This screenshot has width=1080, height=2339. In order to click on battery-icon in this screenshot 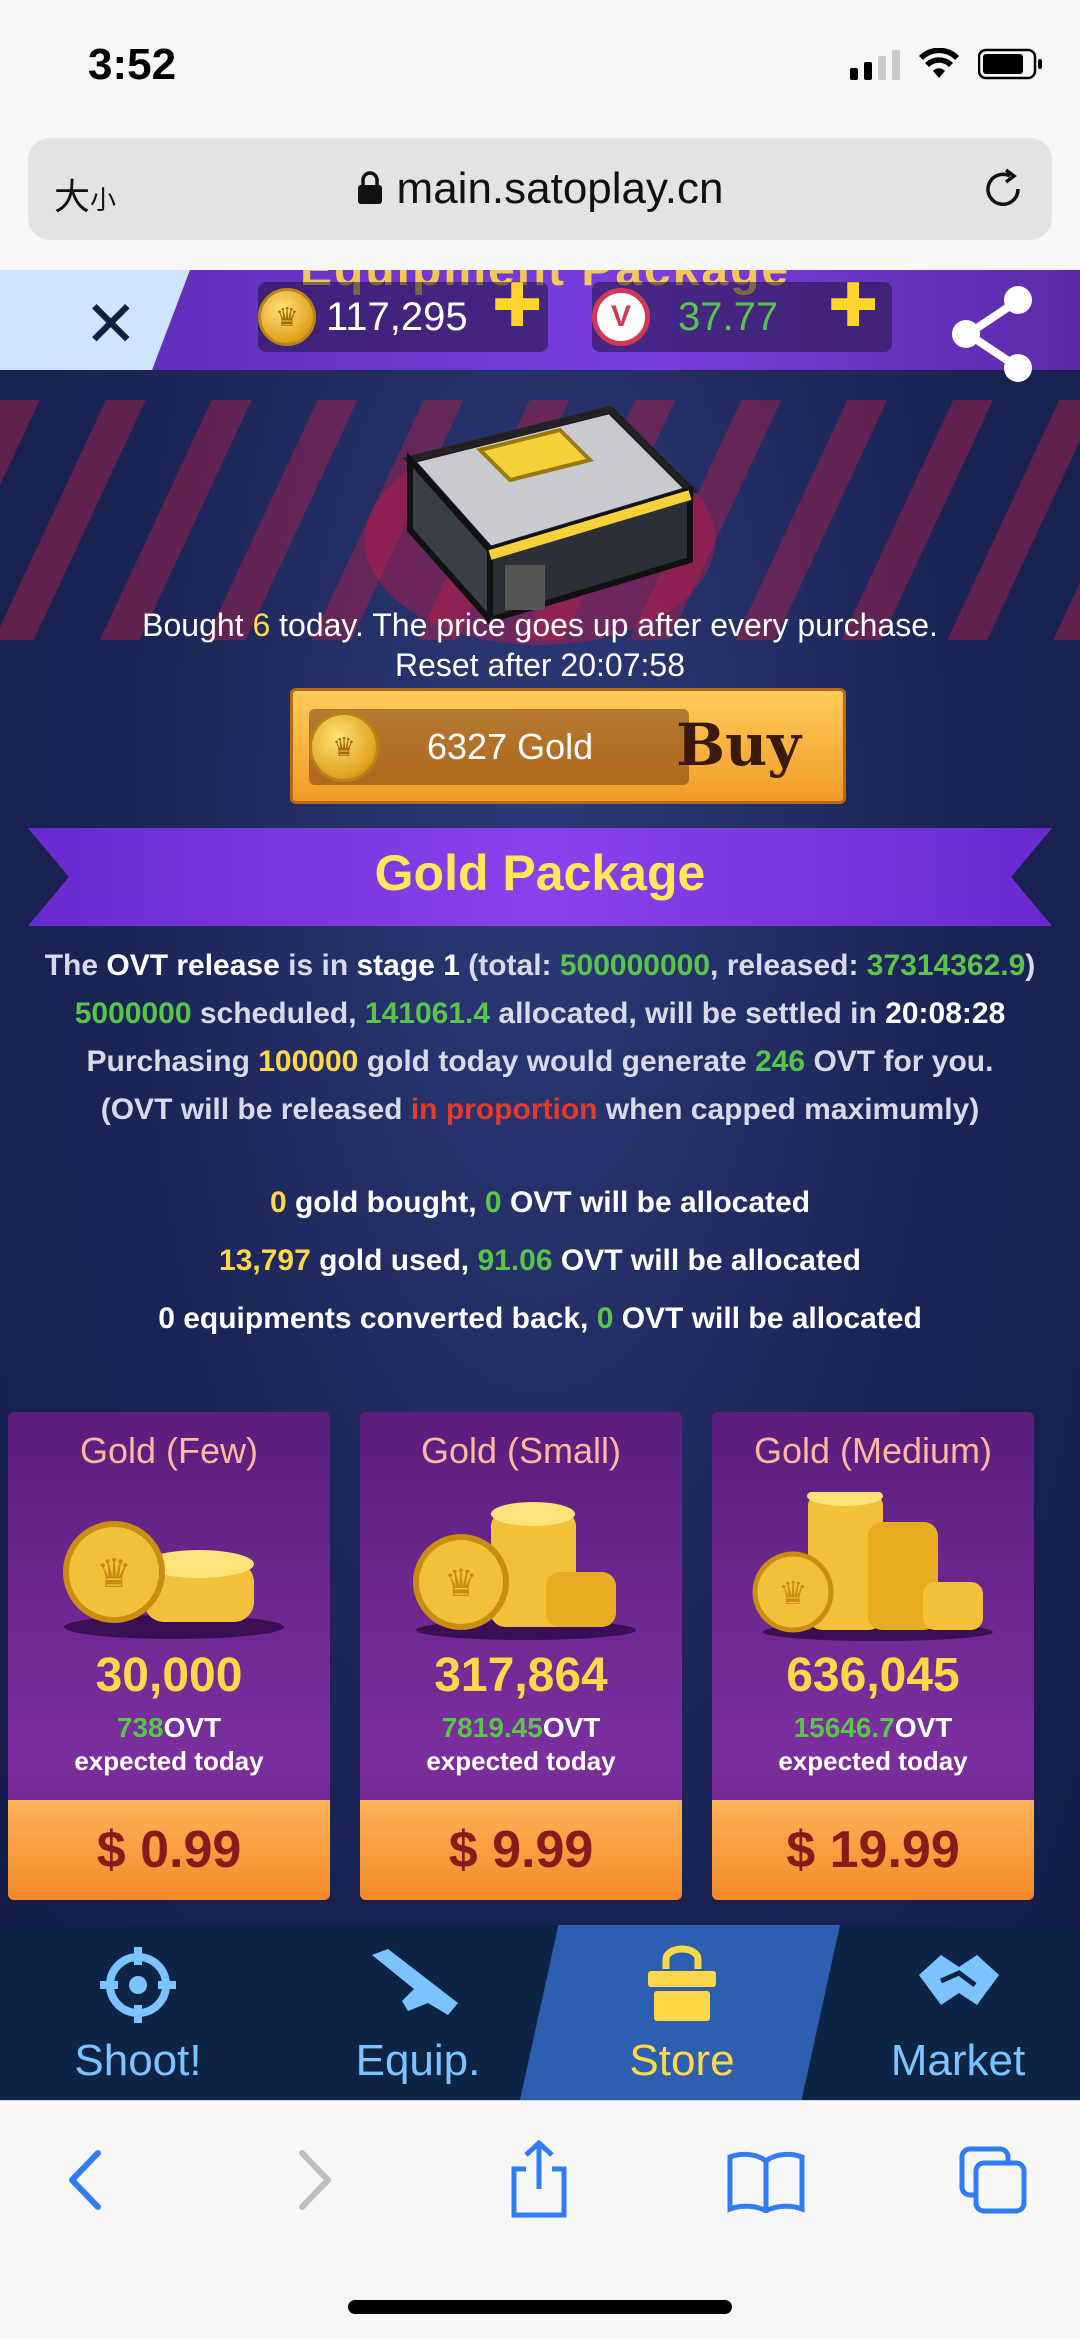, I will do `click(1011, 64)`.